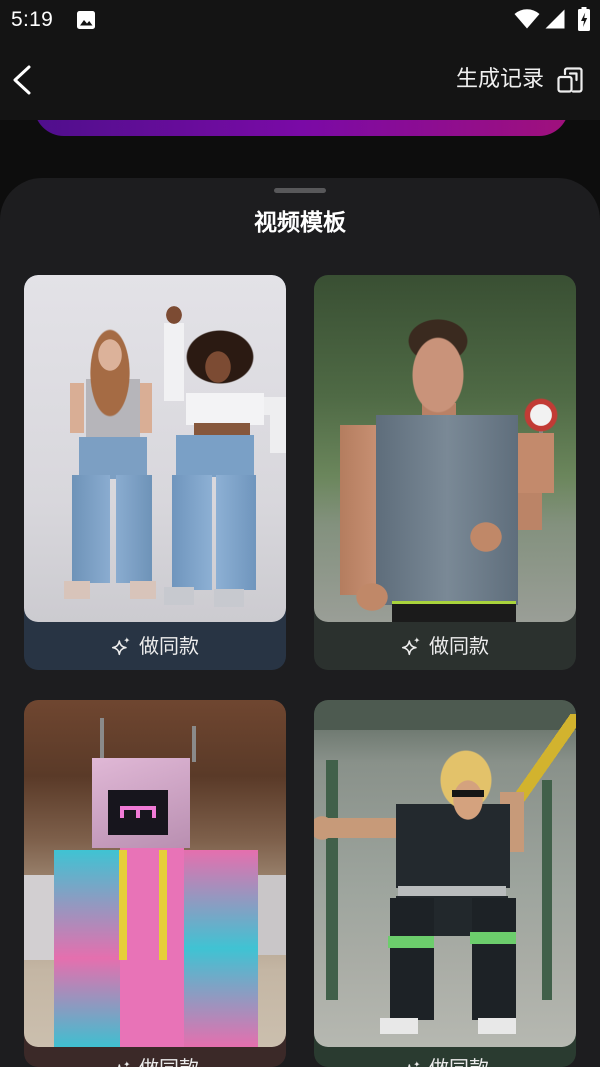  What do you see at coordinates (527, 19) in the screenshot?
I see `wifi-icon` at bounding box center [527, 19].